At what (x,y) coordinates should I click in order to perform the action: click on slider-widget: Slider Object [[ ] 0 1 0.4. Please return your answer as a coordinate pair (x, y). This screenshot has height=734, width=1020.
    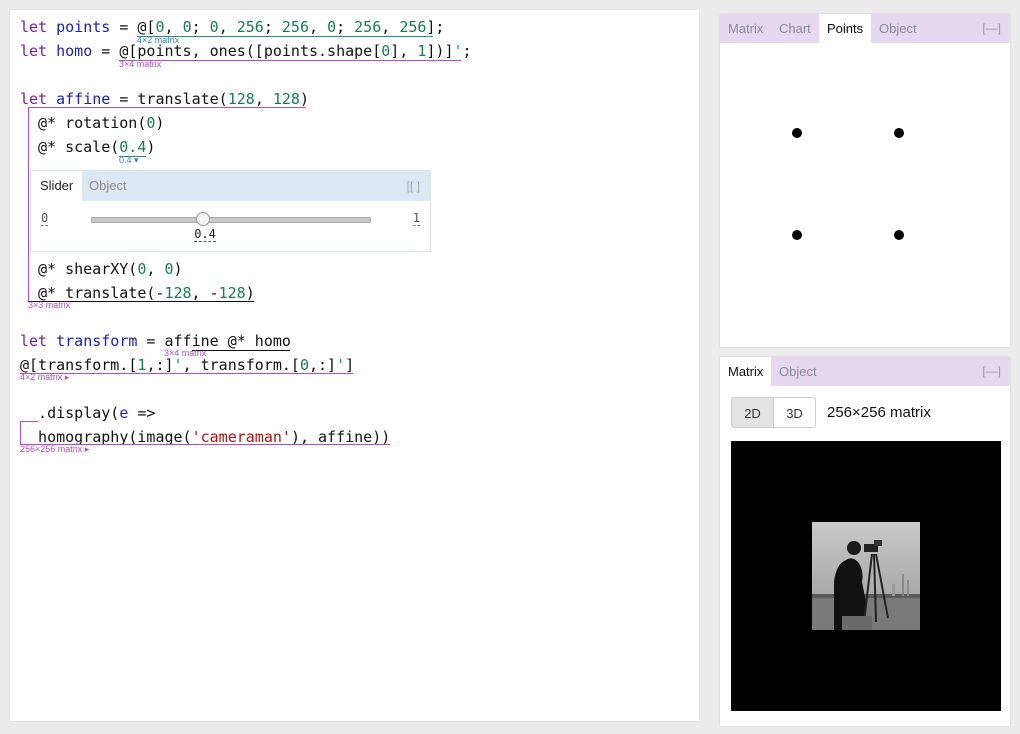
    Looking at the image, I should click on (230, 211).